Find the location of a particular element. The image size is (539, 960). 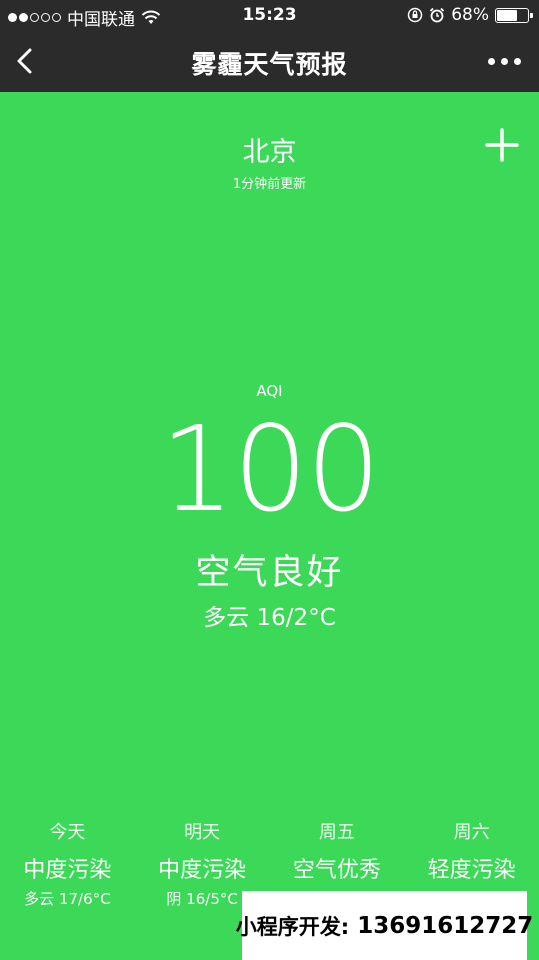

forecast-weather: 多云 17/6°C is located at coordinates (67, 899).